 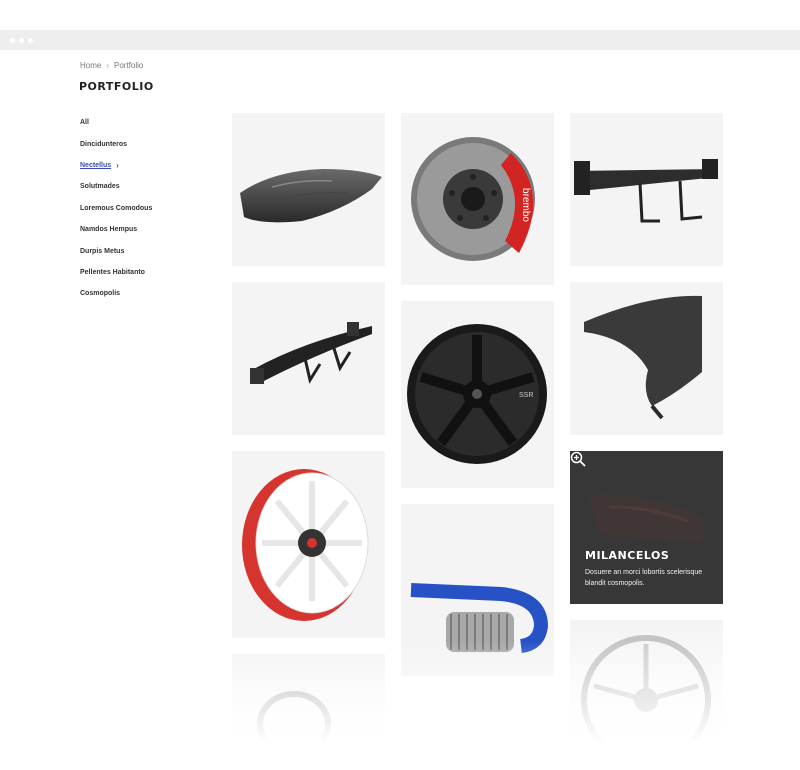 I want to click on category-label: Solutmades, so click(x=100, y=187).